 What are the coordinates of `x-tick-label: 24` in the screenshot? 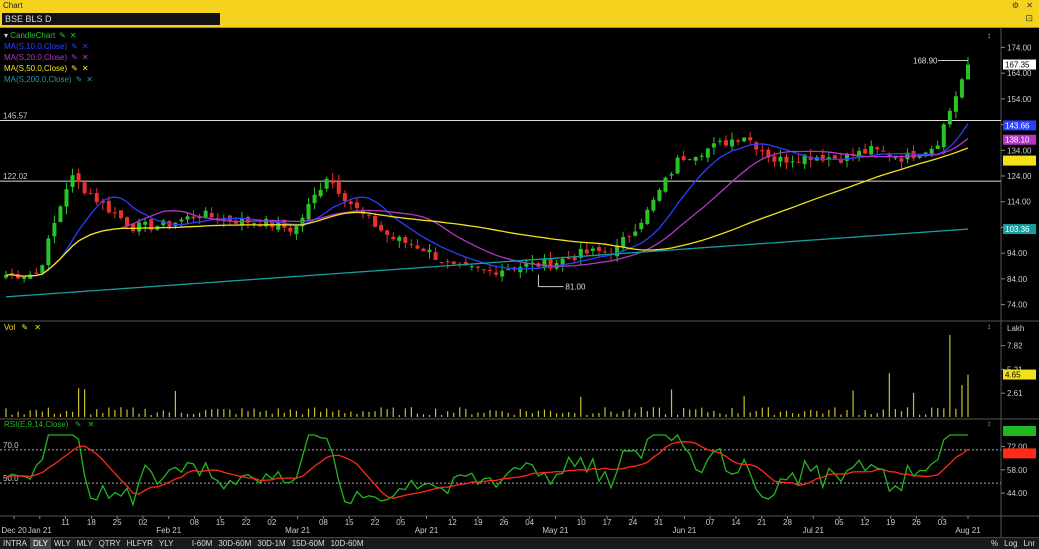 It's located at (632, 522).